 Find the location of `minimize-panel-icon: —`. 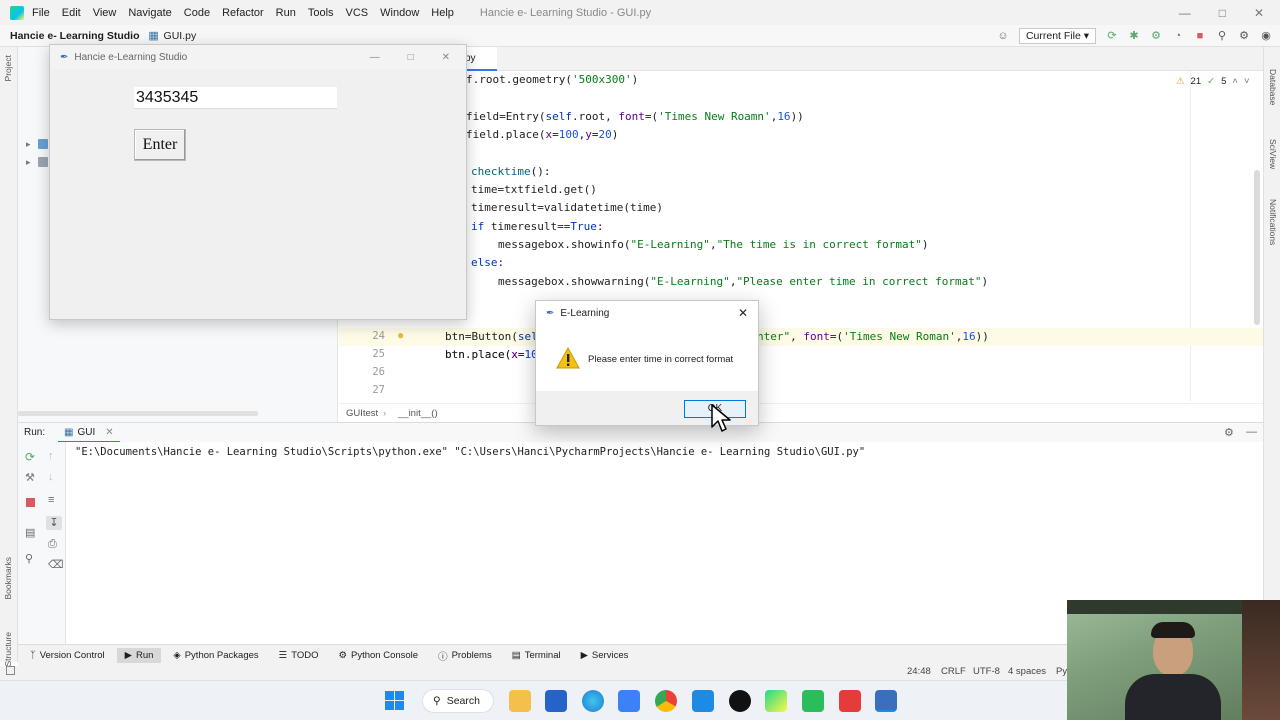

minimize-panel-icon: — is located at coordinates (1251, 432).